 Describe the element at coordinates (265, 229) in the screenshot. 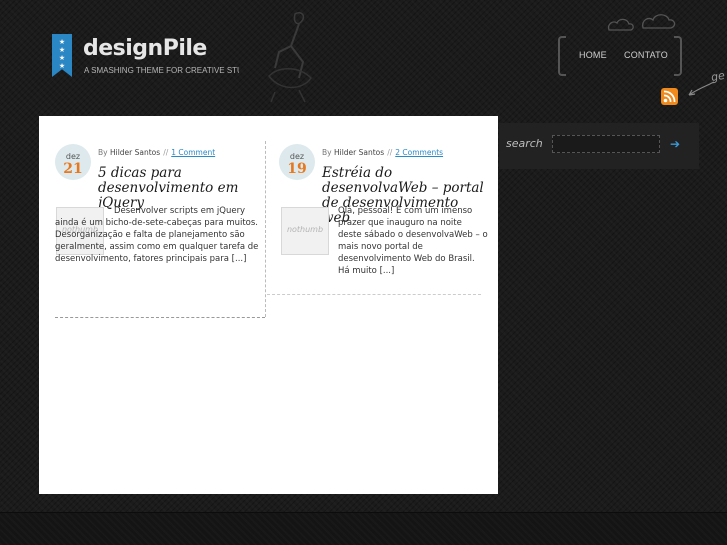

I see `column-divider` at that location.